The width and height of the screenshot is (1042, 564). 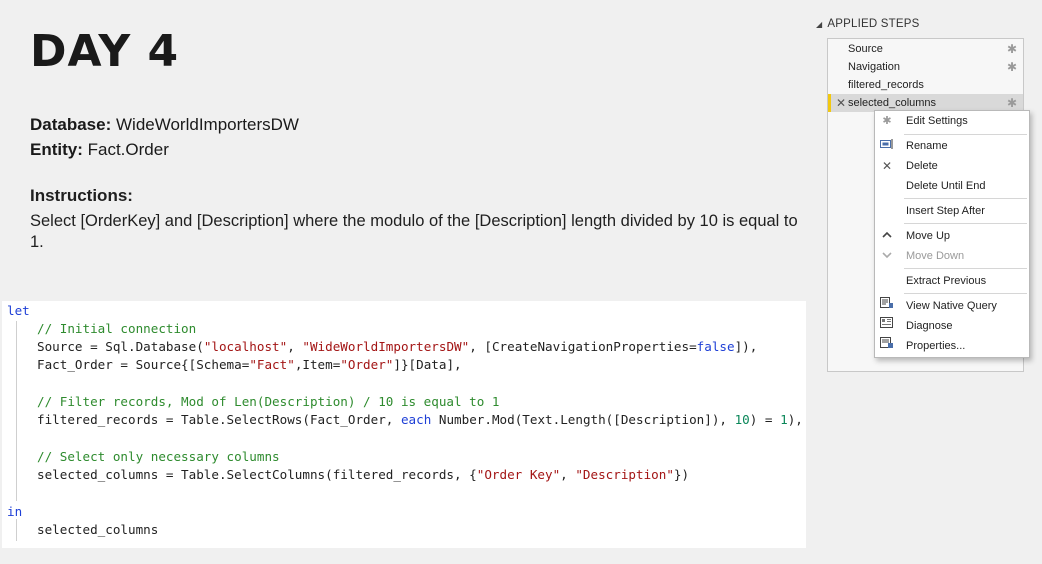 What do you see at coordinates (71, 124) in the screenshot?
I see `database-label: Database:` at bounding box center [71, 124].